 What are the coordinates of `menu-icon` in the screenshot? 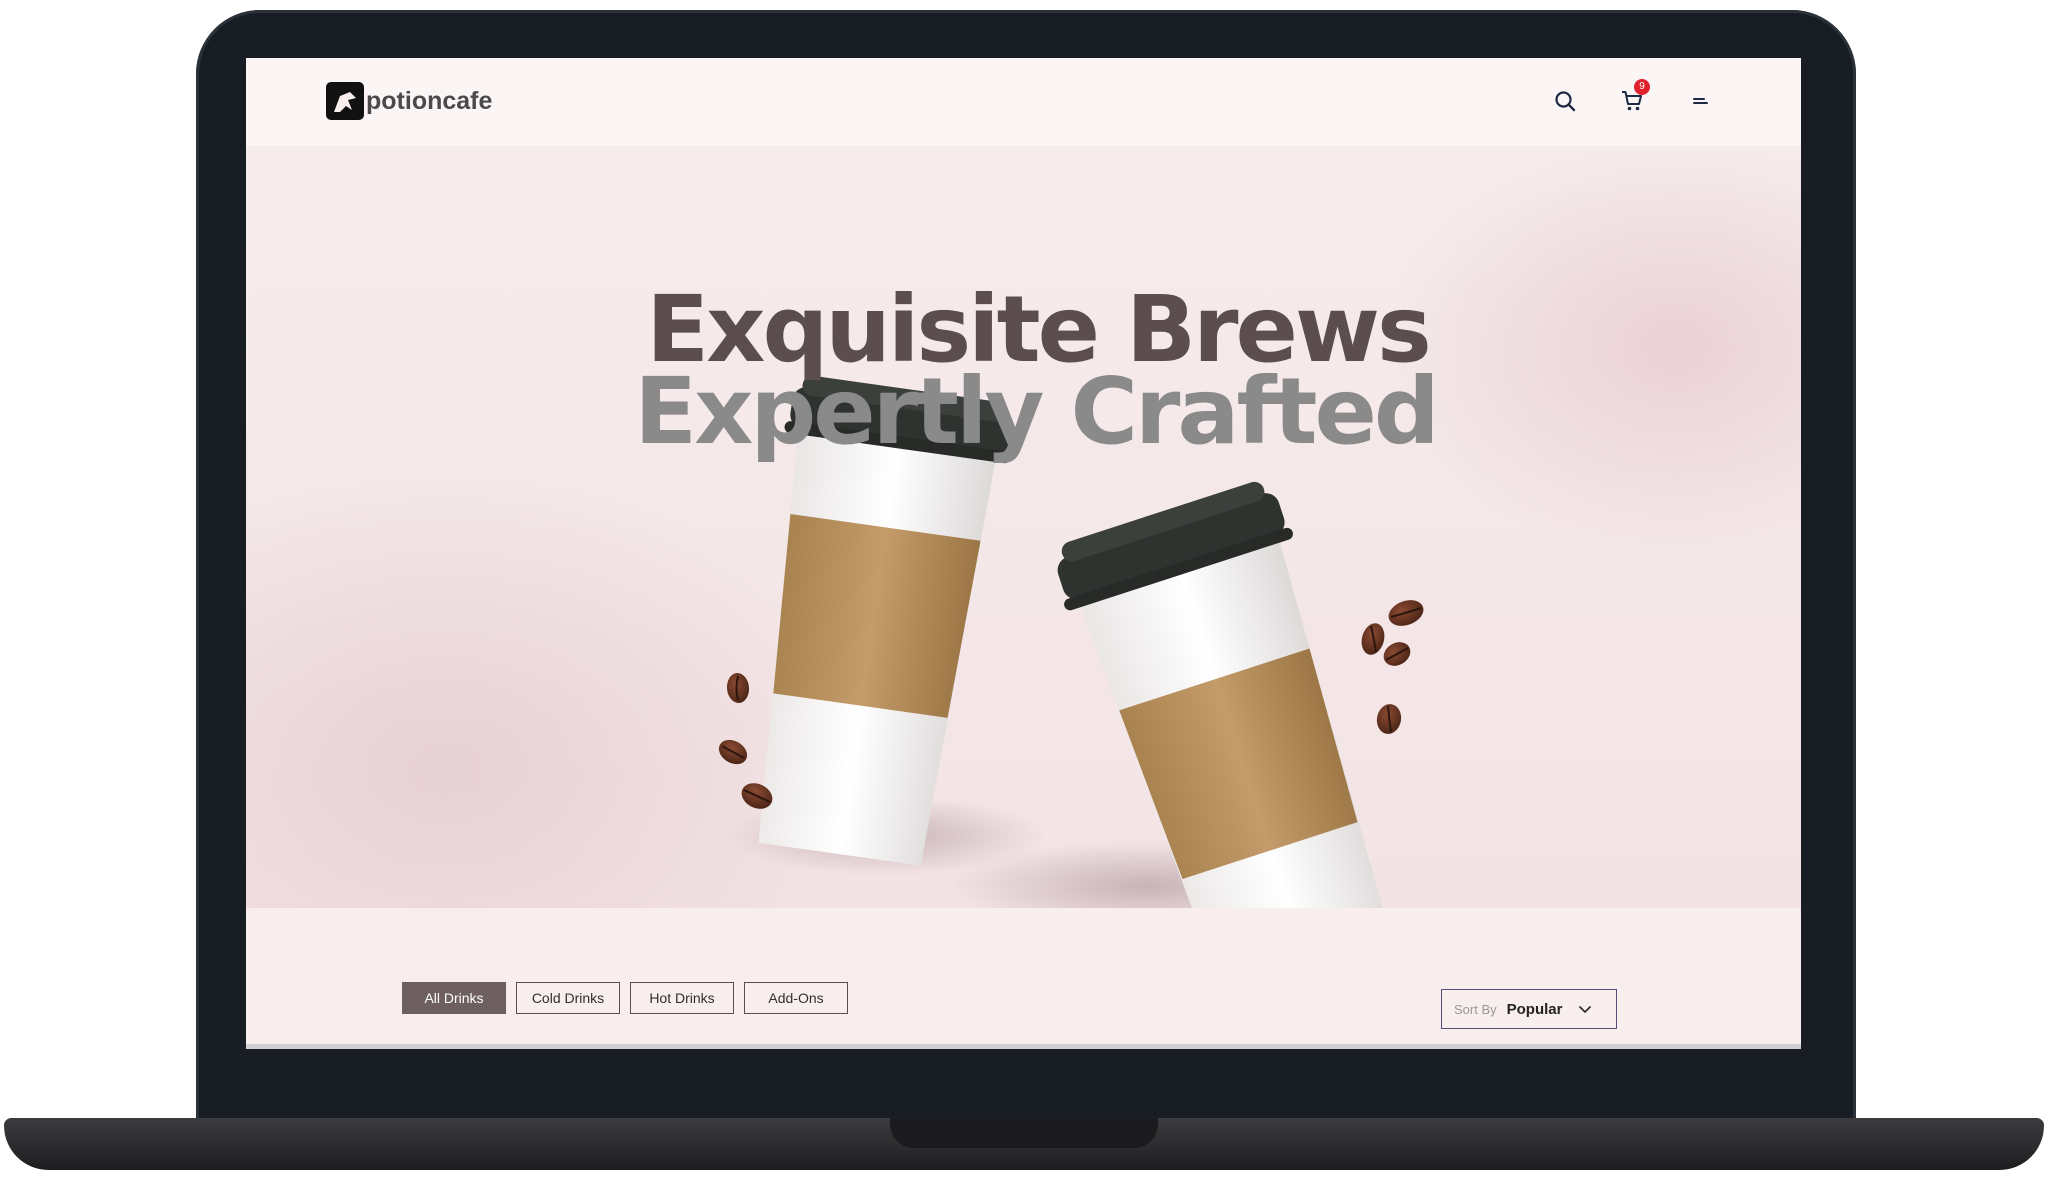 It's located at (1700, 101).